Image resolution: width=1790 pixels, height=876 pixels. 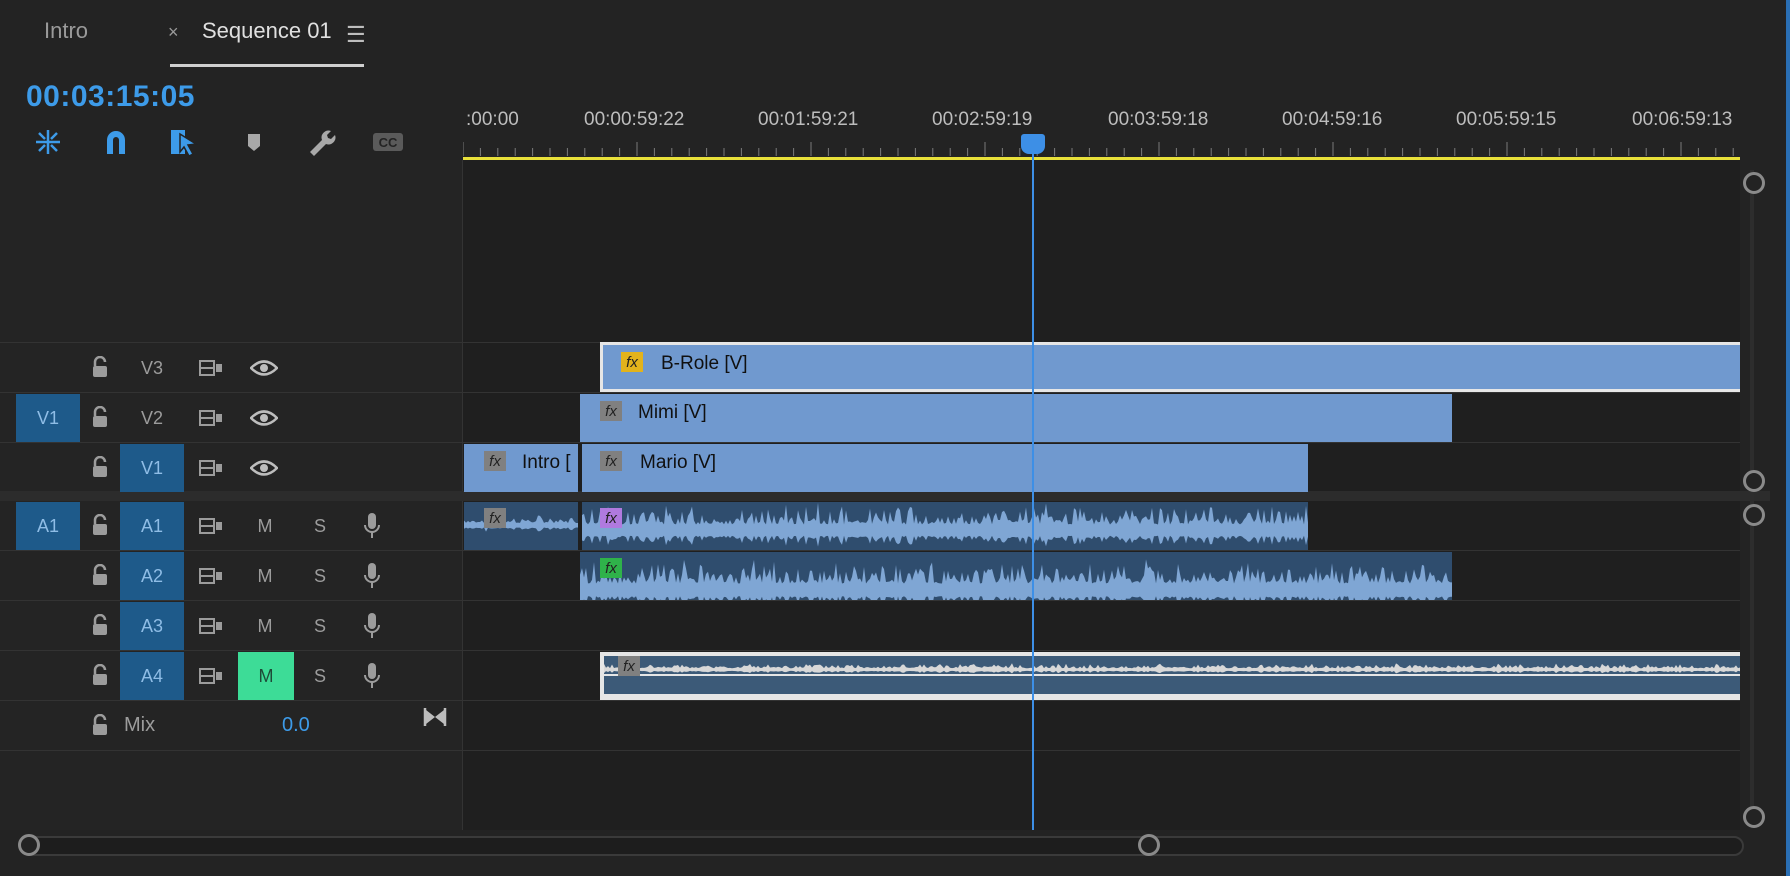 What do you see at coordinates (356, 35) in the screenshot?
I see `panel-menu-icon: ☰` at bounding box center [356, 35].